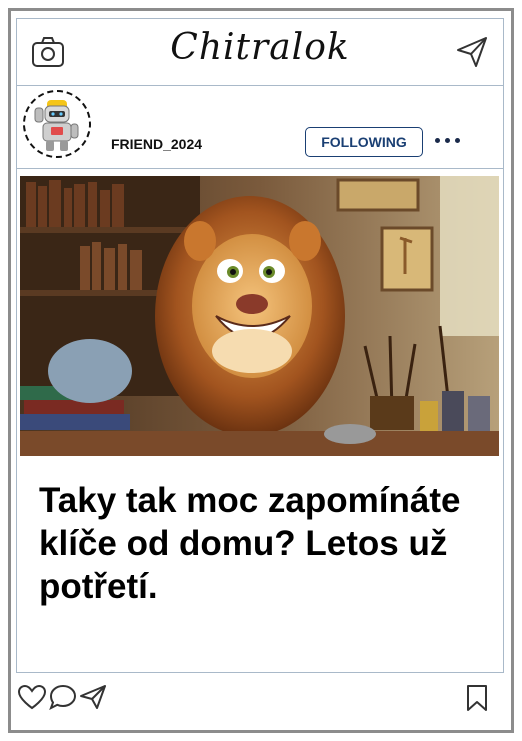  What do you see at coordinates (32, 697) in the screenshot?
I see `heart-icon` at bounding box center [32, 697].